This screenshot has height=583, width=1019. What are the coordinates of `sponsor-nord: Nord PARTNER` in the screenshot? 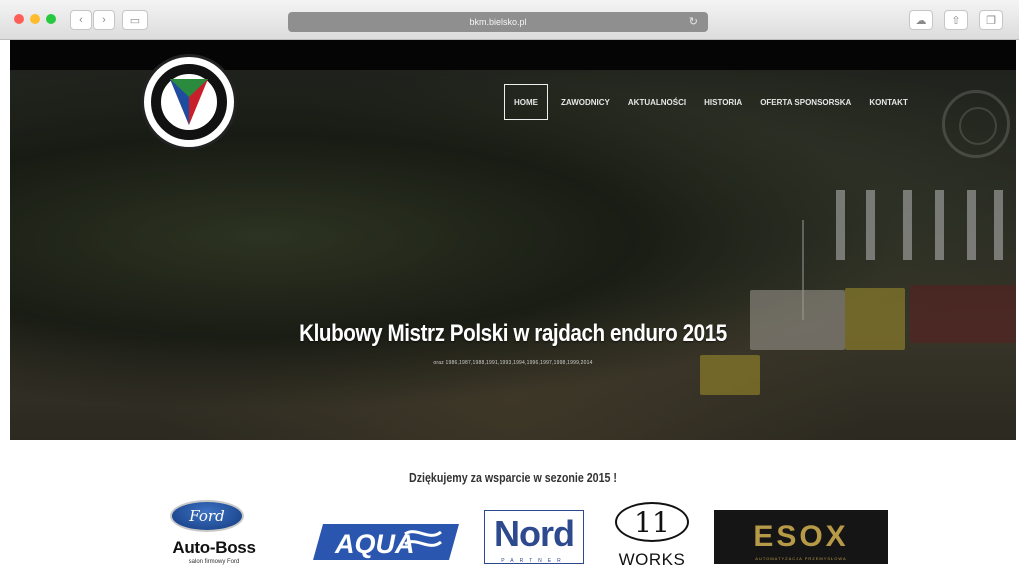 It's located at (534, 540).